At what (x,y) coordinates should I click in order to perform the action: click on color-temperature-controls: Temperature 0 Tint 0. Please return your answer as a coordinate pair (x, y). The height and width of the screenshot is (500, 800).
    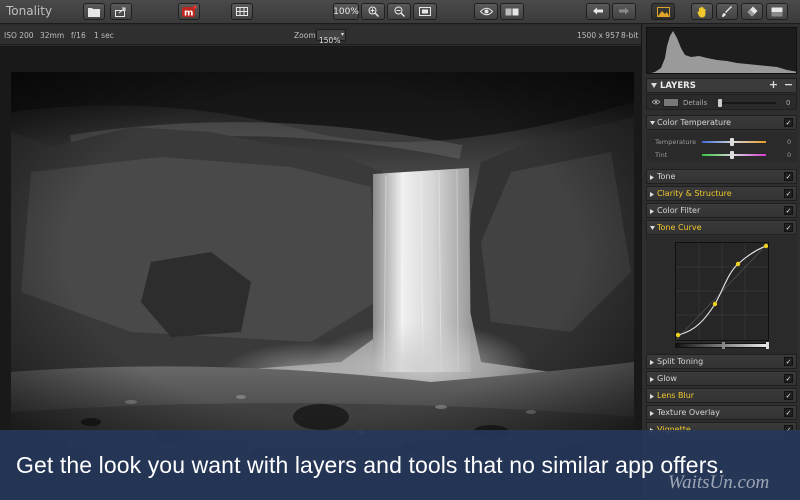
    Looking at the image, I should click on (721, 147).